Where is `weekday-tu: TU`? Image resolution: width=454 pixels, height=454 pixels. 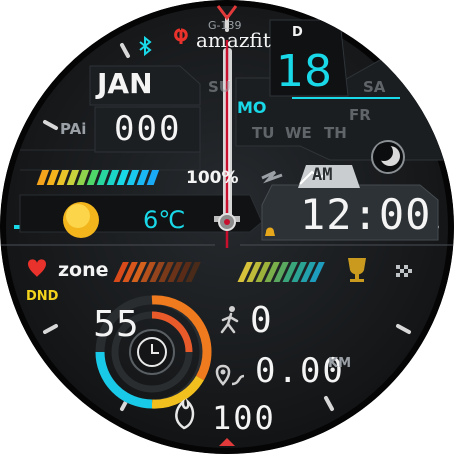
weekday-tu: TU is located at coordinates (263, 133).